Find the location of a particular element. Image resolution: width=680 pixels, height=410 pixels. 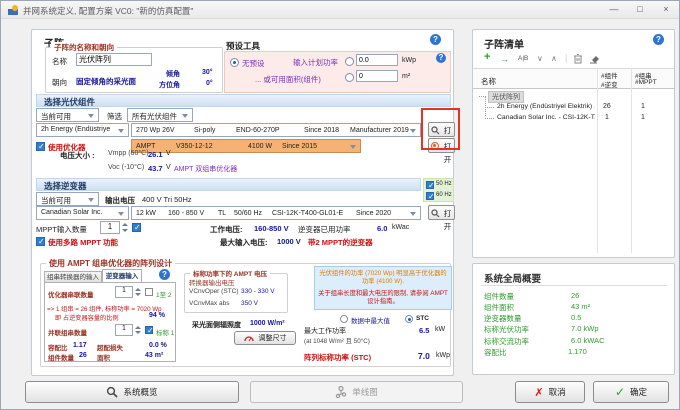

summary-value: 1.170 is located at coordinates (577, 351).